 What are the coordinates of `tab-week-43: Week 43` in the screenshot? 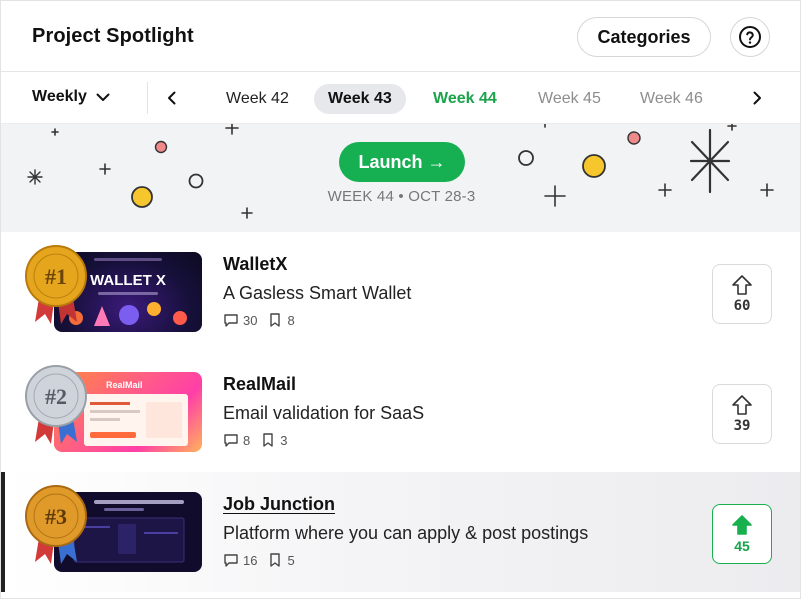 It's located at (360, 99).